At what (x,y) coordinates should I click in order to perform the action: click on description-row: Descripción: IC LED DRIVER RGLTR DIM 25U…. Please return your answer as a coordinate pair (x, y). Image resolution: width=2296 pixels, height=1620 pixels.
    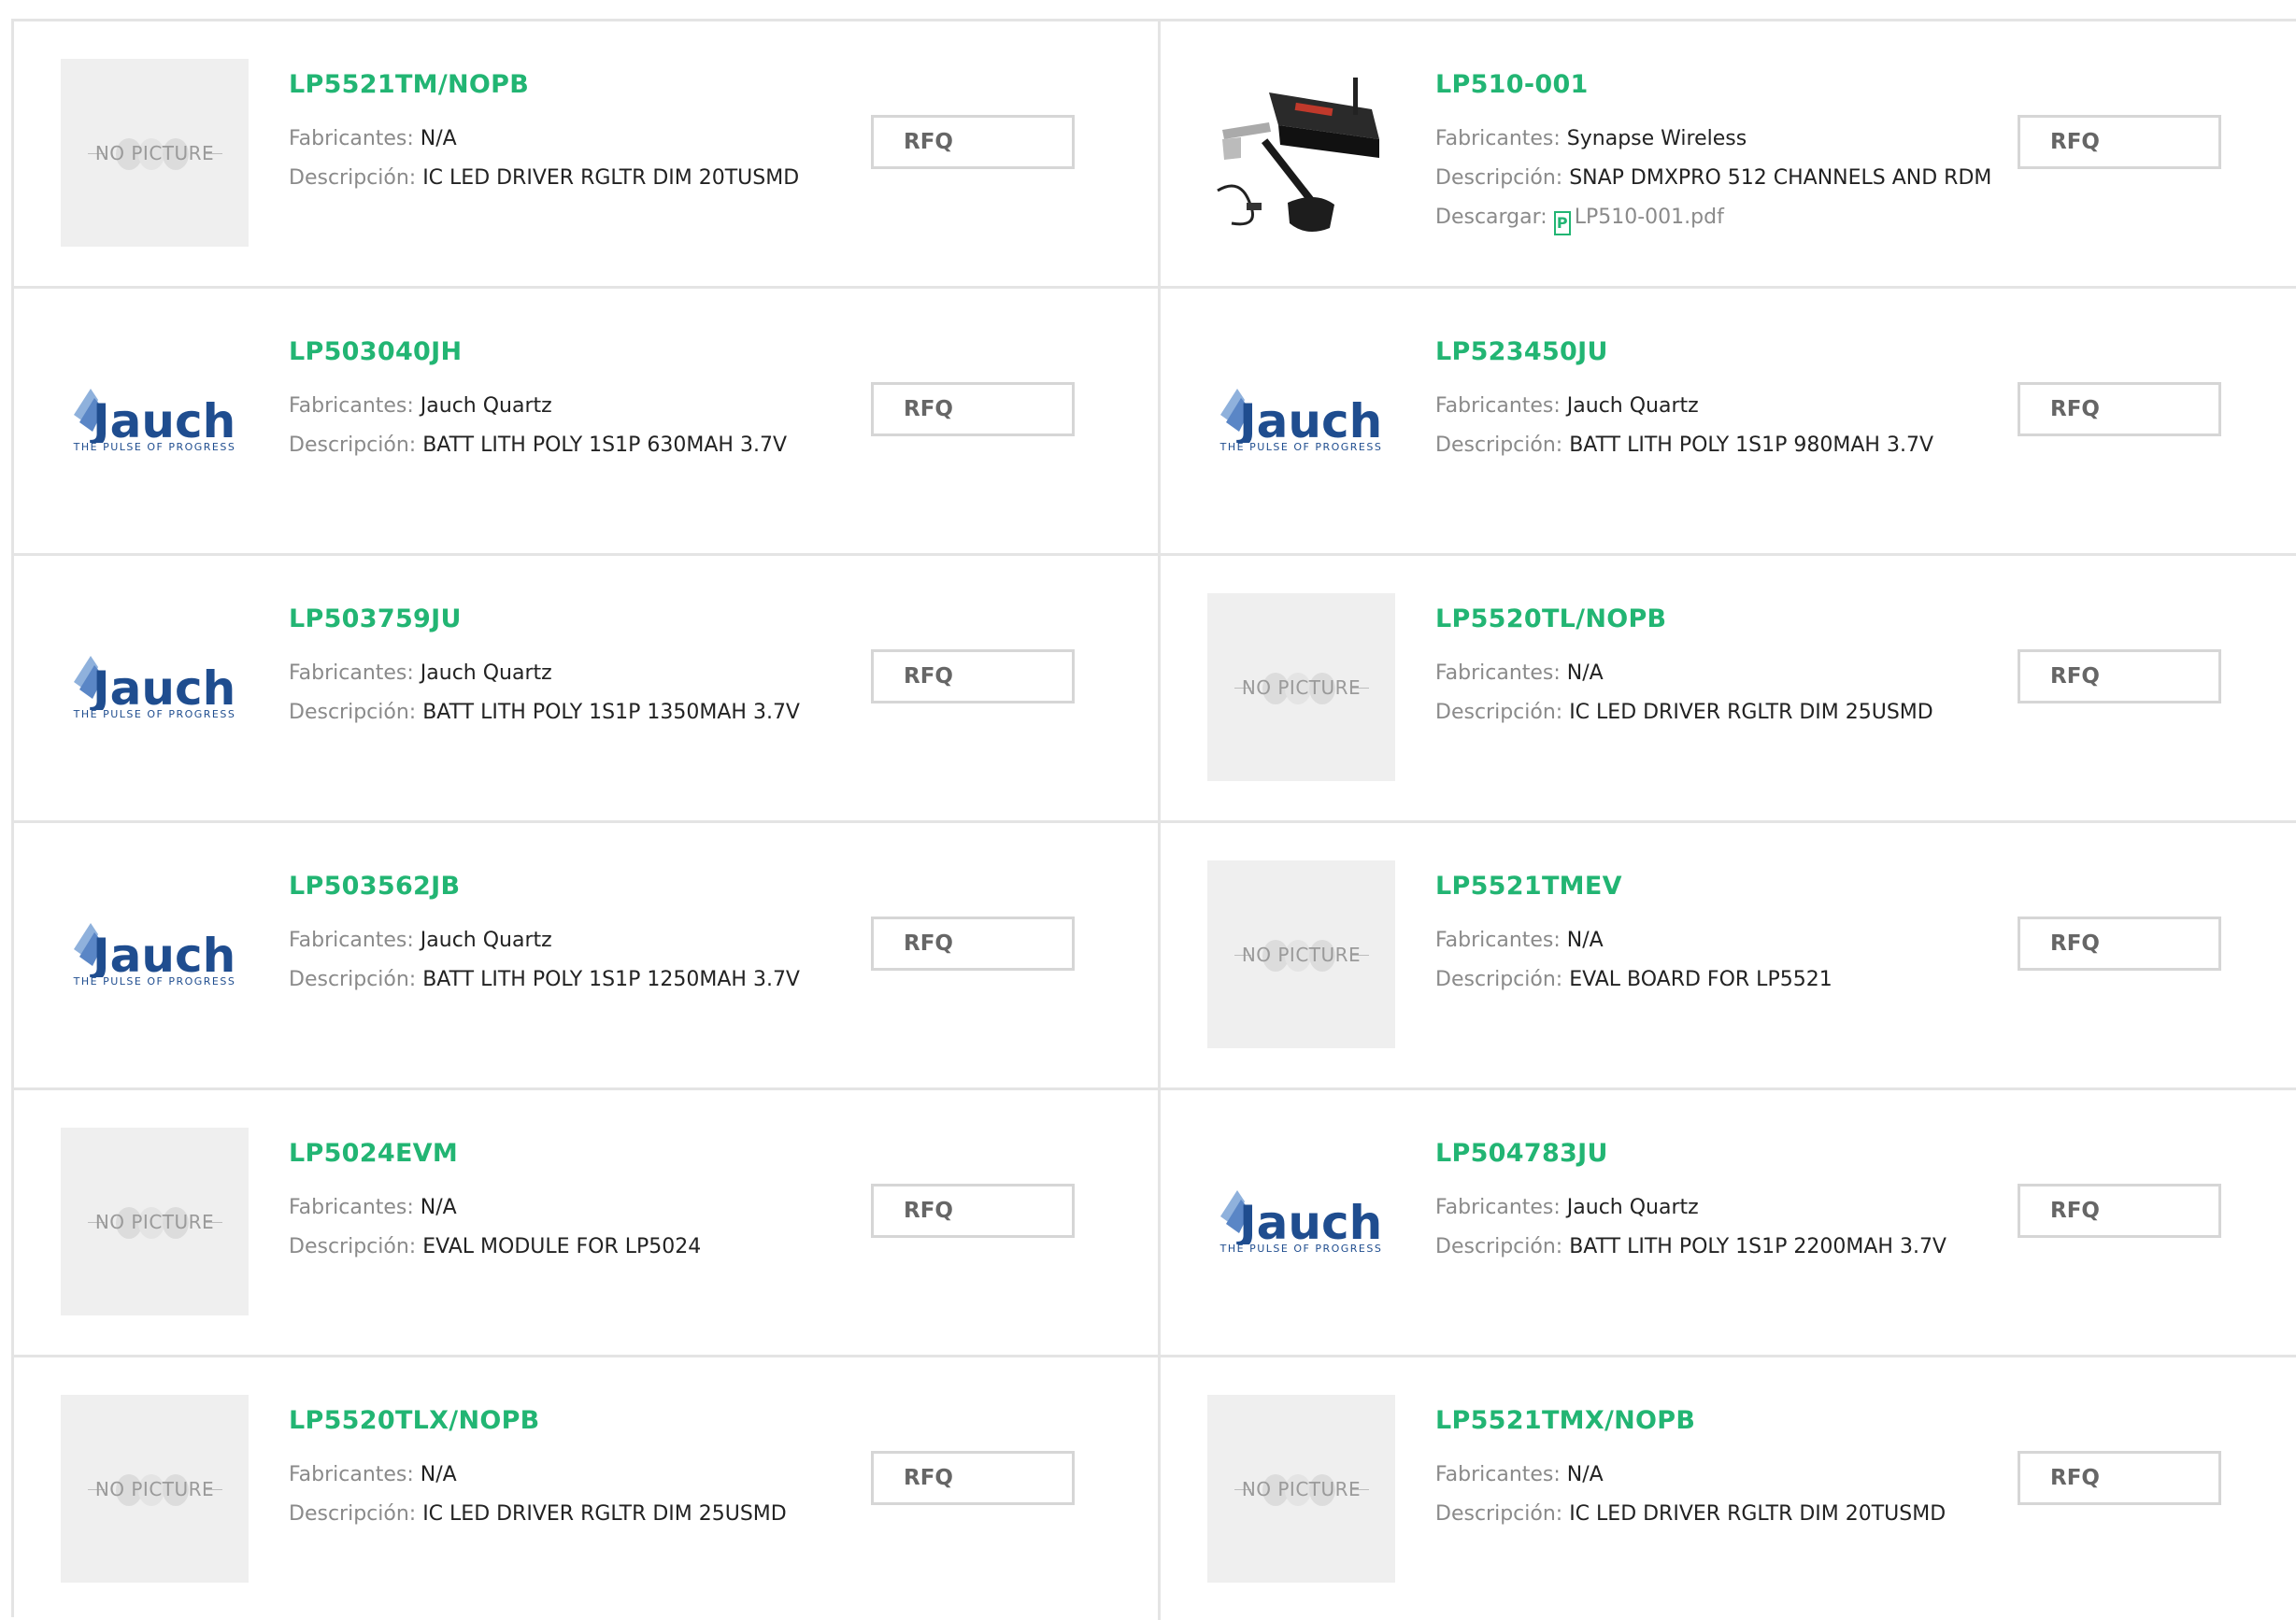
    Looking at the image, I should click on (538, 1514).